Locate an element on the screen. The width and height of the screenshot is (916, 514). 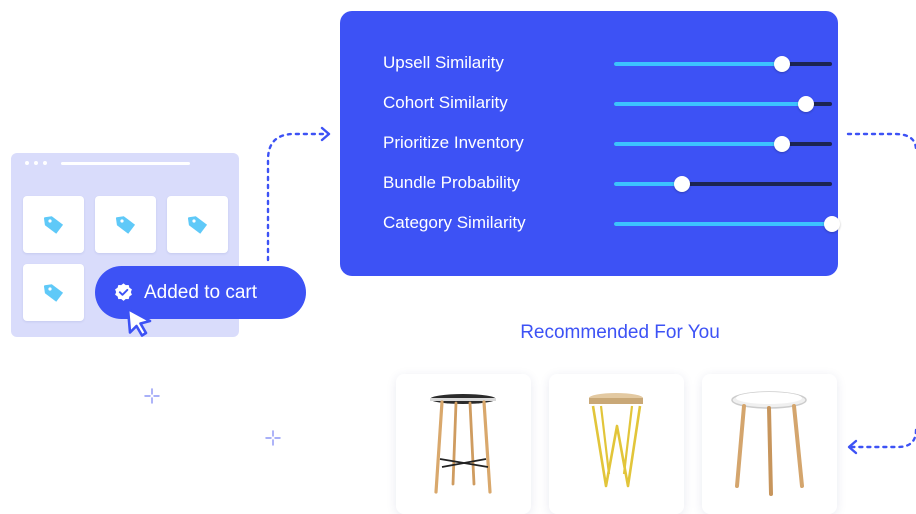
slider-label: Upsell Similarity is located at coordinates (443, 62).